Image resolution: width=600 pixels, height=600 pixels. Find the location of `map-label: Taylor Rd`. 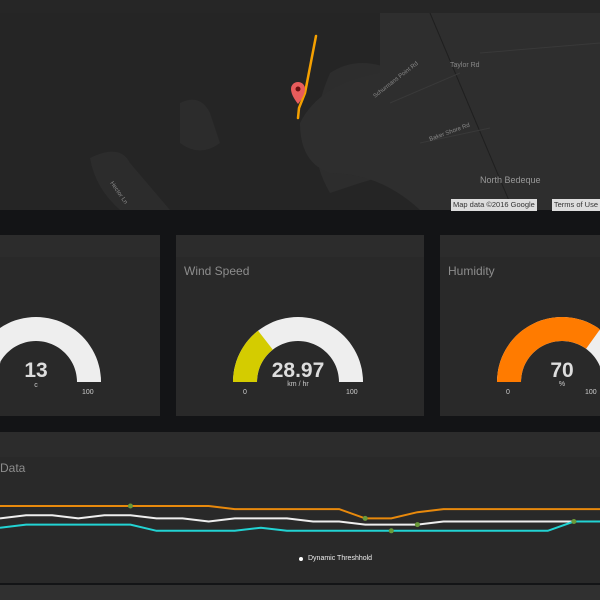

map-label: Taylor Rd is located at coordinates (465, 65).